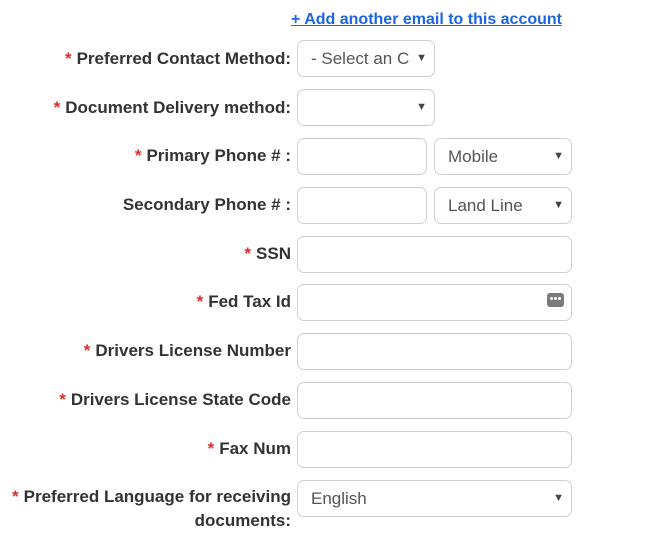  What do you see at coordinates (434, 351) in the screenshot?
I see `drivers-license-number-input` at bounding box center [434, 351].